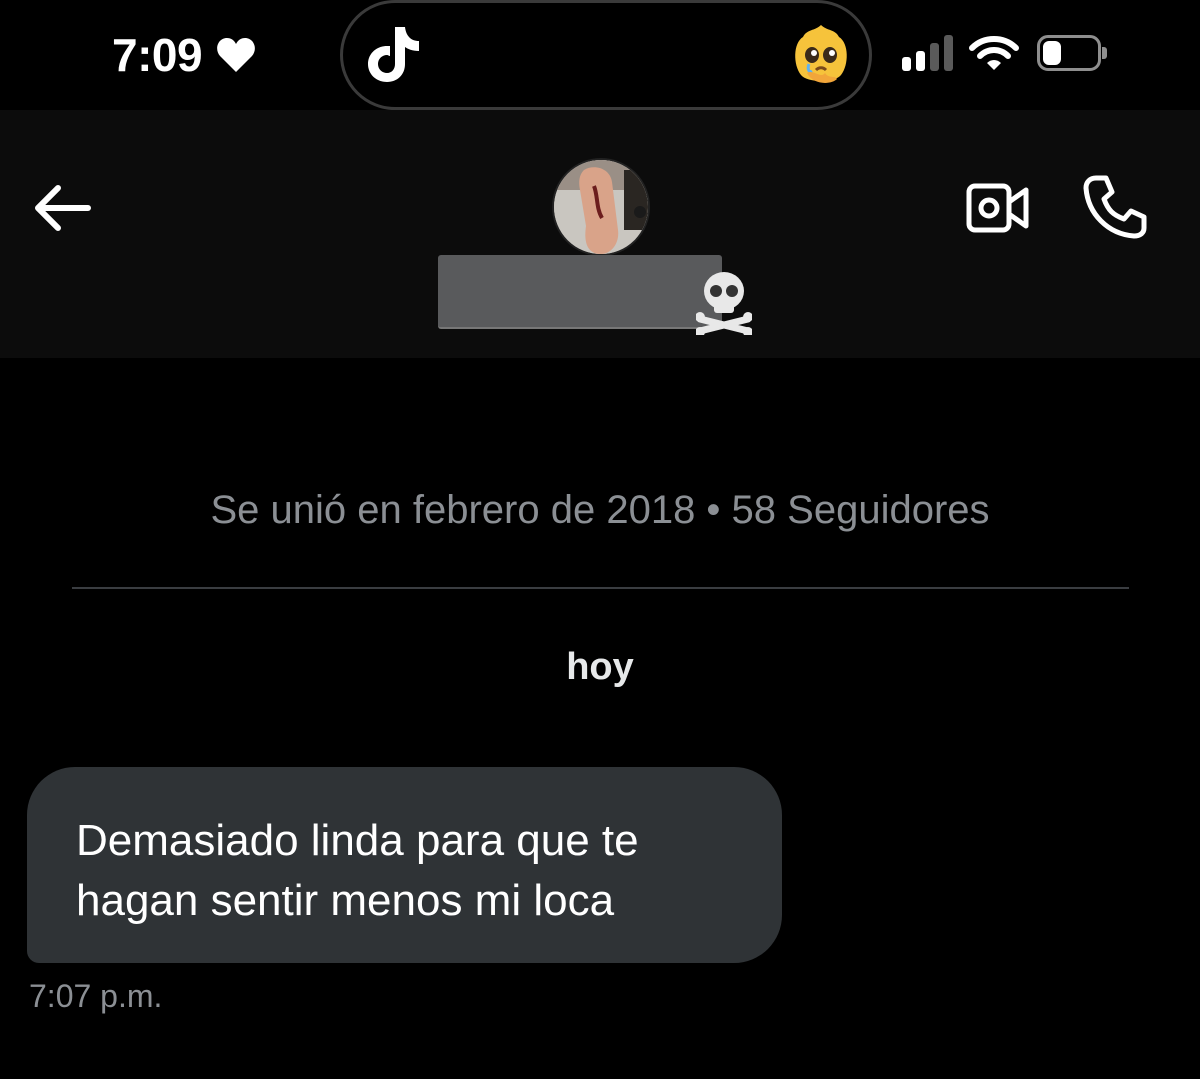 The height and width of the screenshot is (1079, 1200). I want to click on skull-crossbones-emoji, so click(724, 303).